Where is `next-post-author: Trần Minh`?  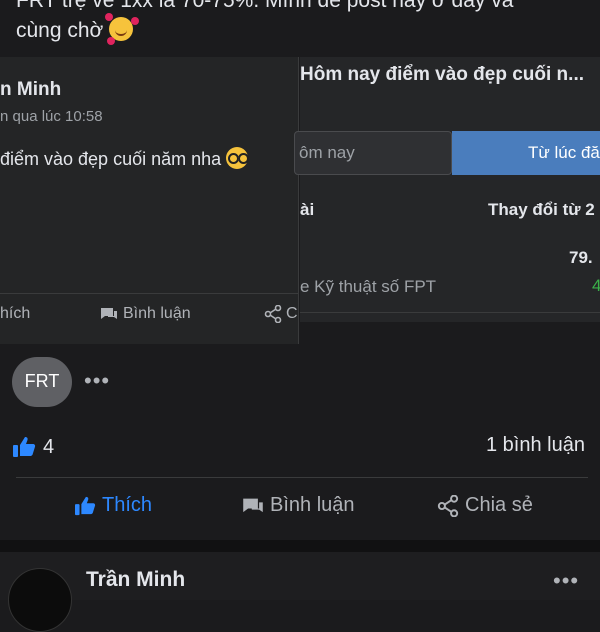 next-post-author: Trần Minh is located at coordinates (135, 580).